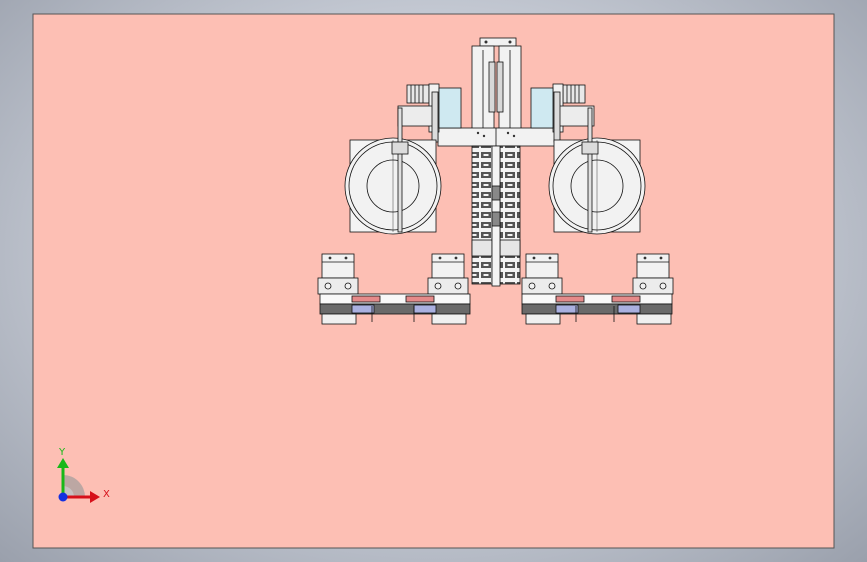  Describe the element at coordinates (509, 88) in the screenshot. I see `vertical-column-right` at that location.